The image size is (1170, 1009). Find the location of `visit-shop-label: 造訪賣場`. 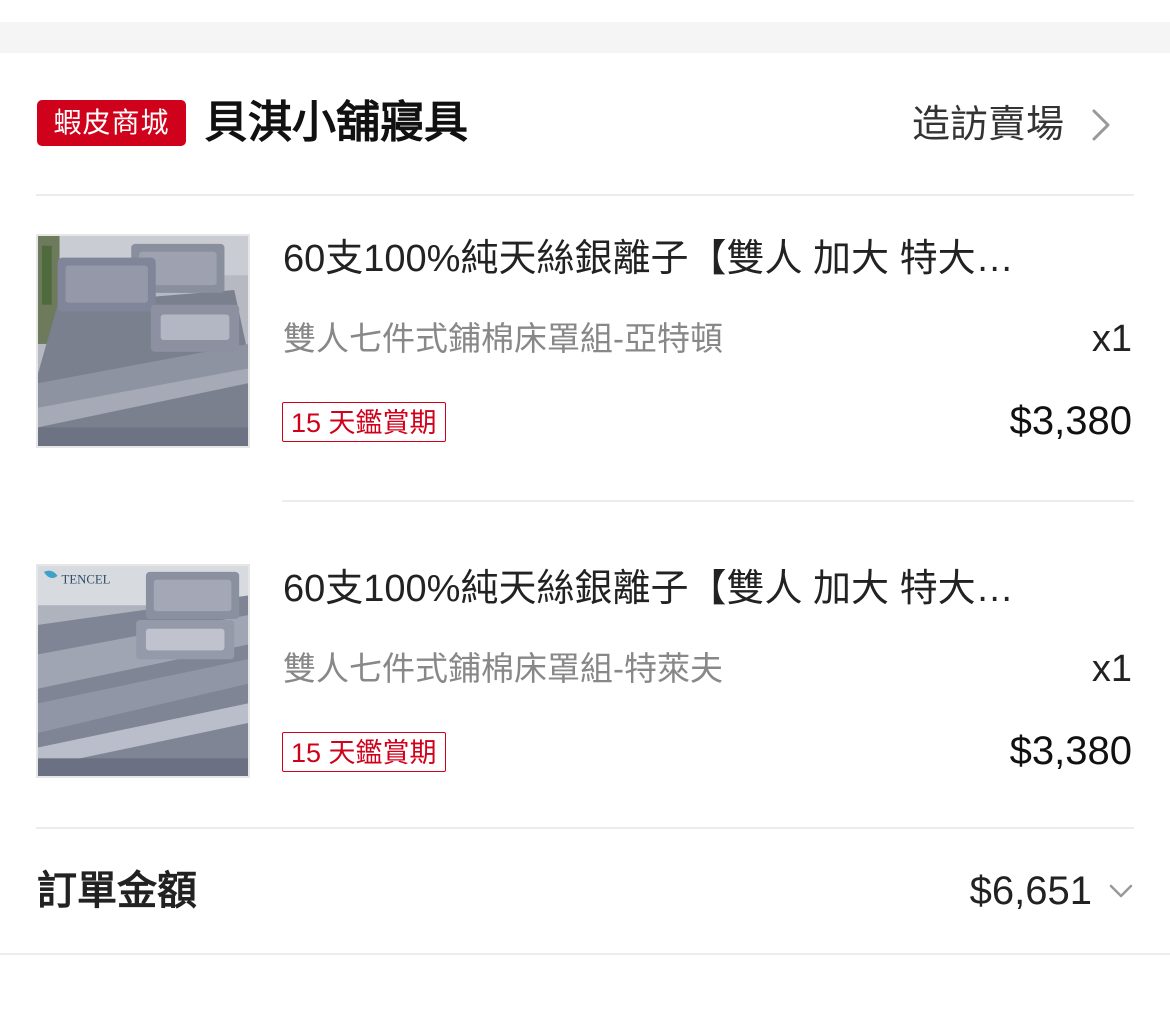

visit-shop-label: 造訪賣場 is located at coordinates (988, 125).